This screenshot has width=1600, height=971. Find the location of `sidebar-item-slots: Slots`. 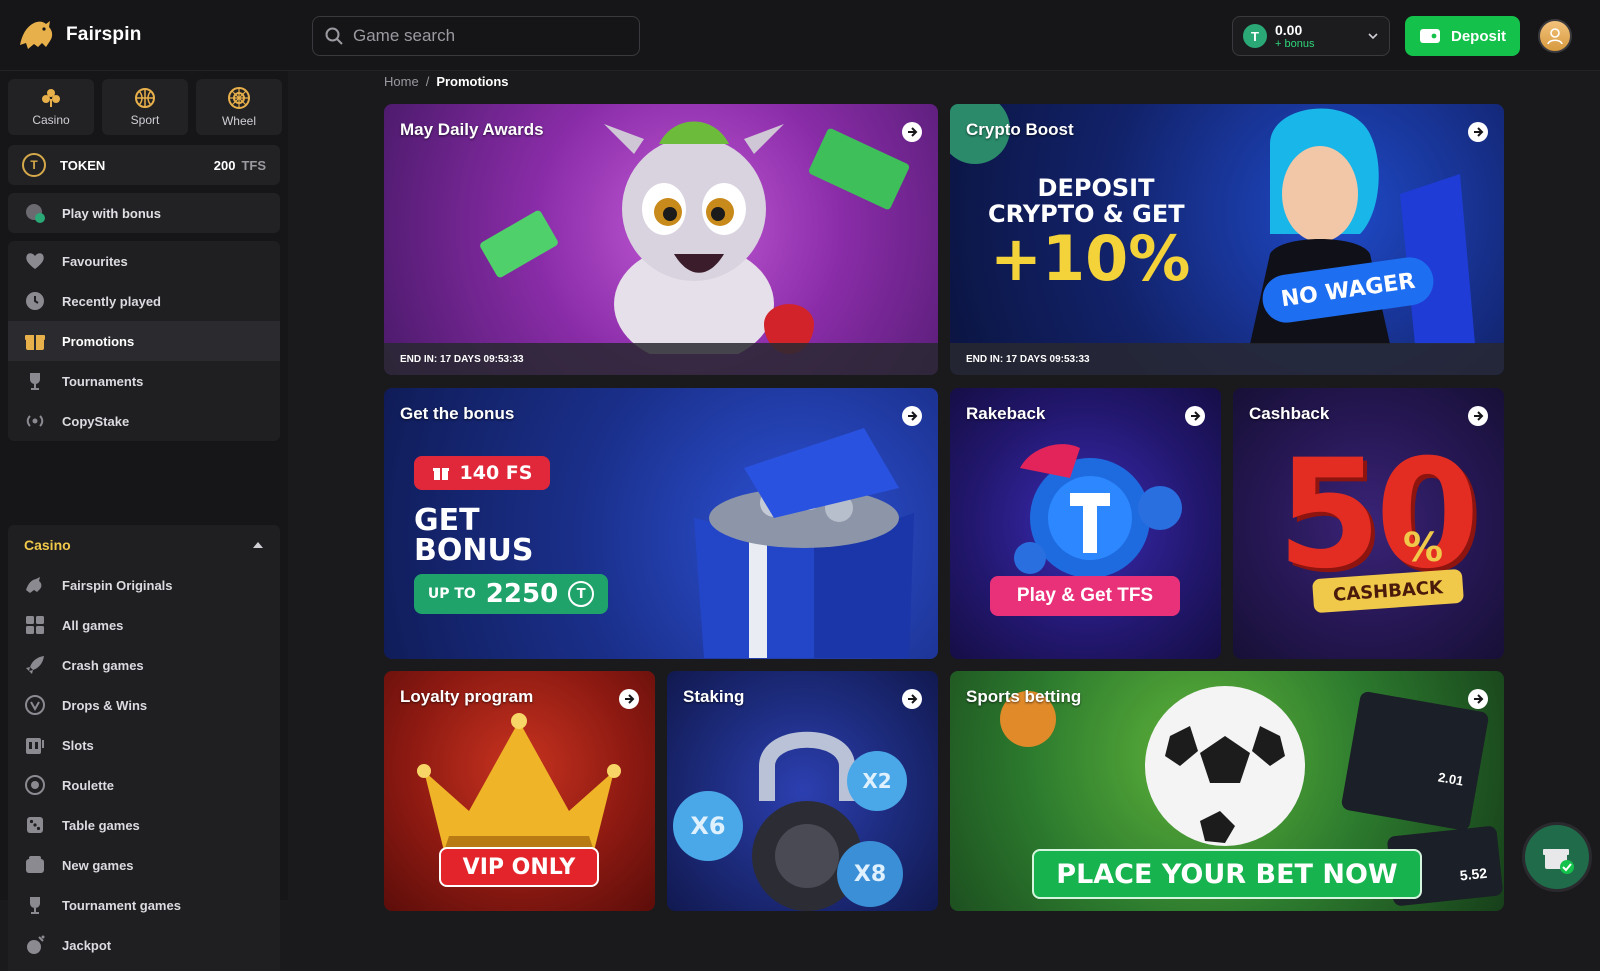

sidebar-item-slots: Slots is located at coordinates (144, 745).